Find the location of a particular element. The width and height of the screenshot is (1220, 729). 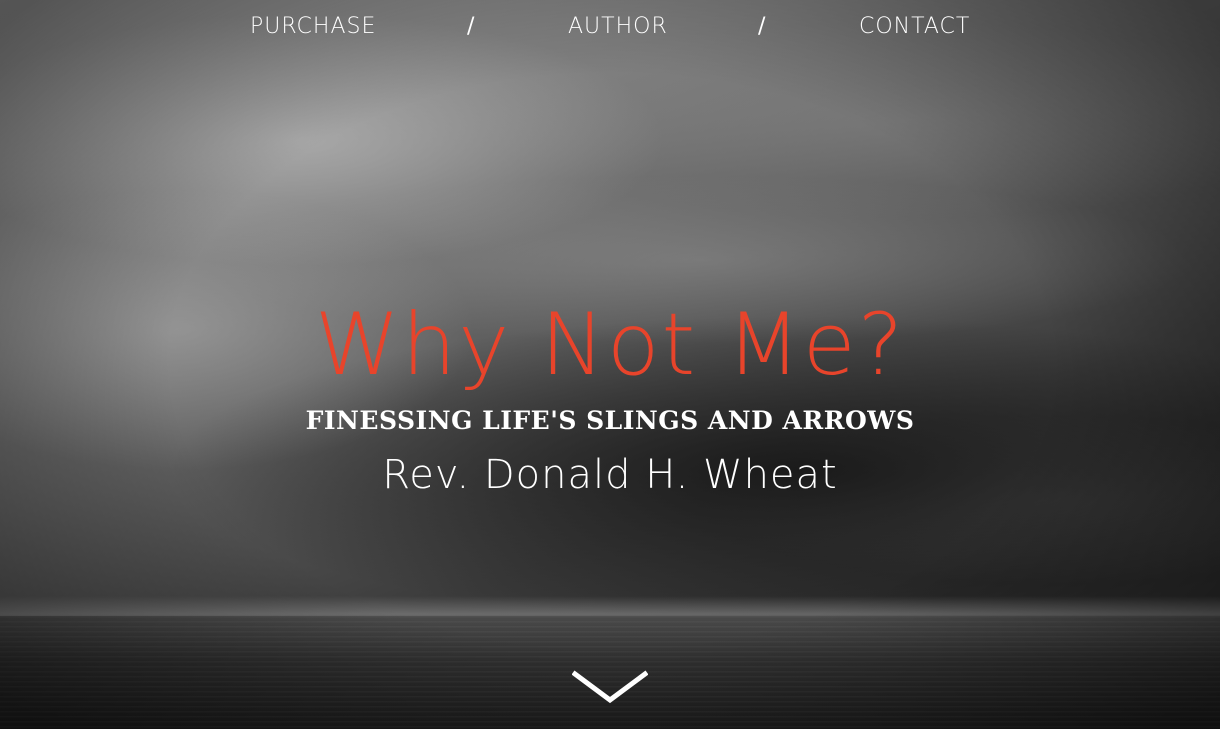

scroll-down-button is located at coordinates (610, 688).